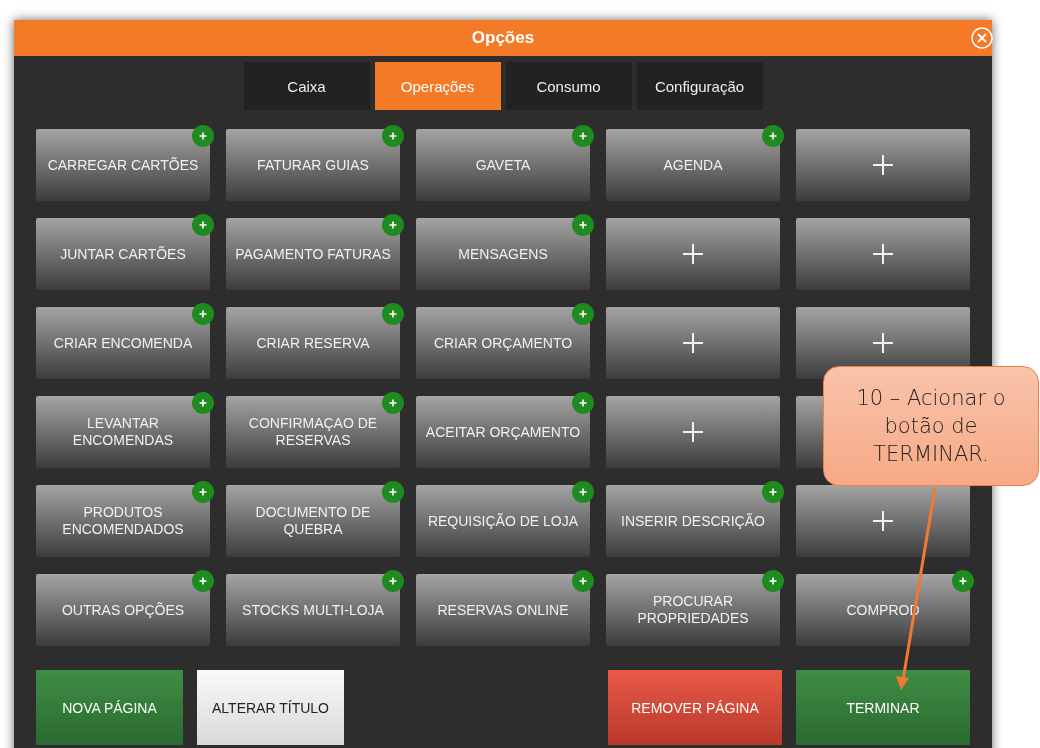 The image size is (1040, 748). What do you see at coordinates (109, 707) in the screenshot?
I see `new-page-button: NOVA PÁGINA` at bounding box center [109, 707].